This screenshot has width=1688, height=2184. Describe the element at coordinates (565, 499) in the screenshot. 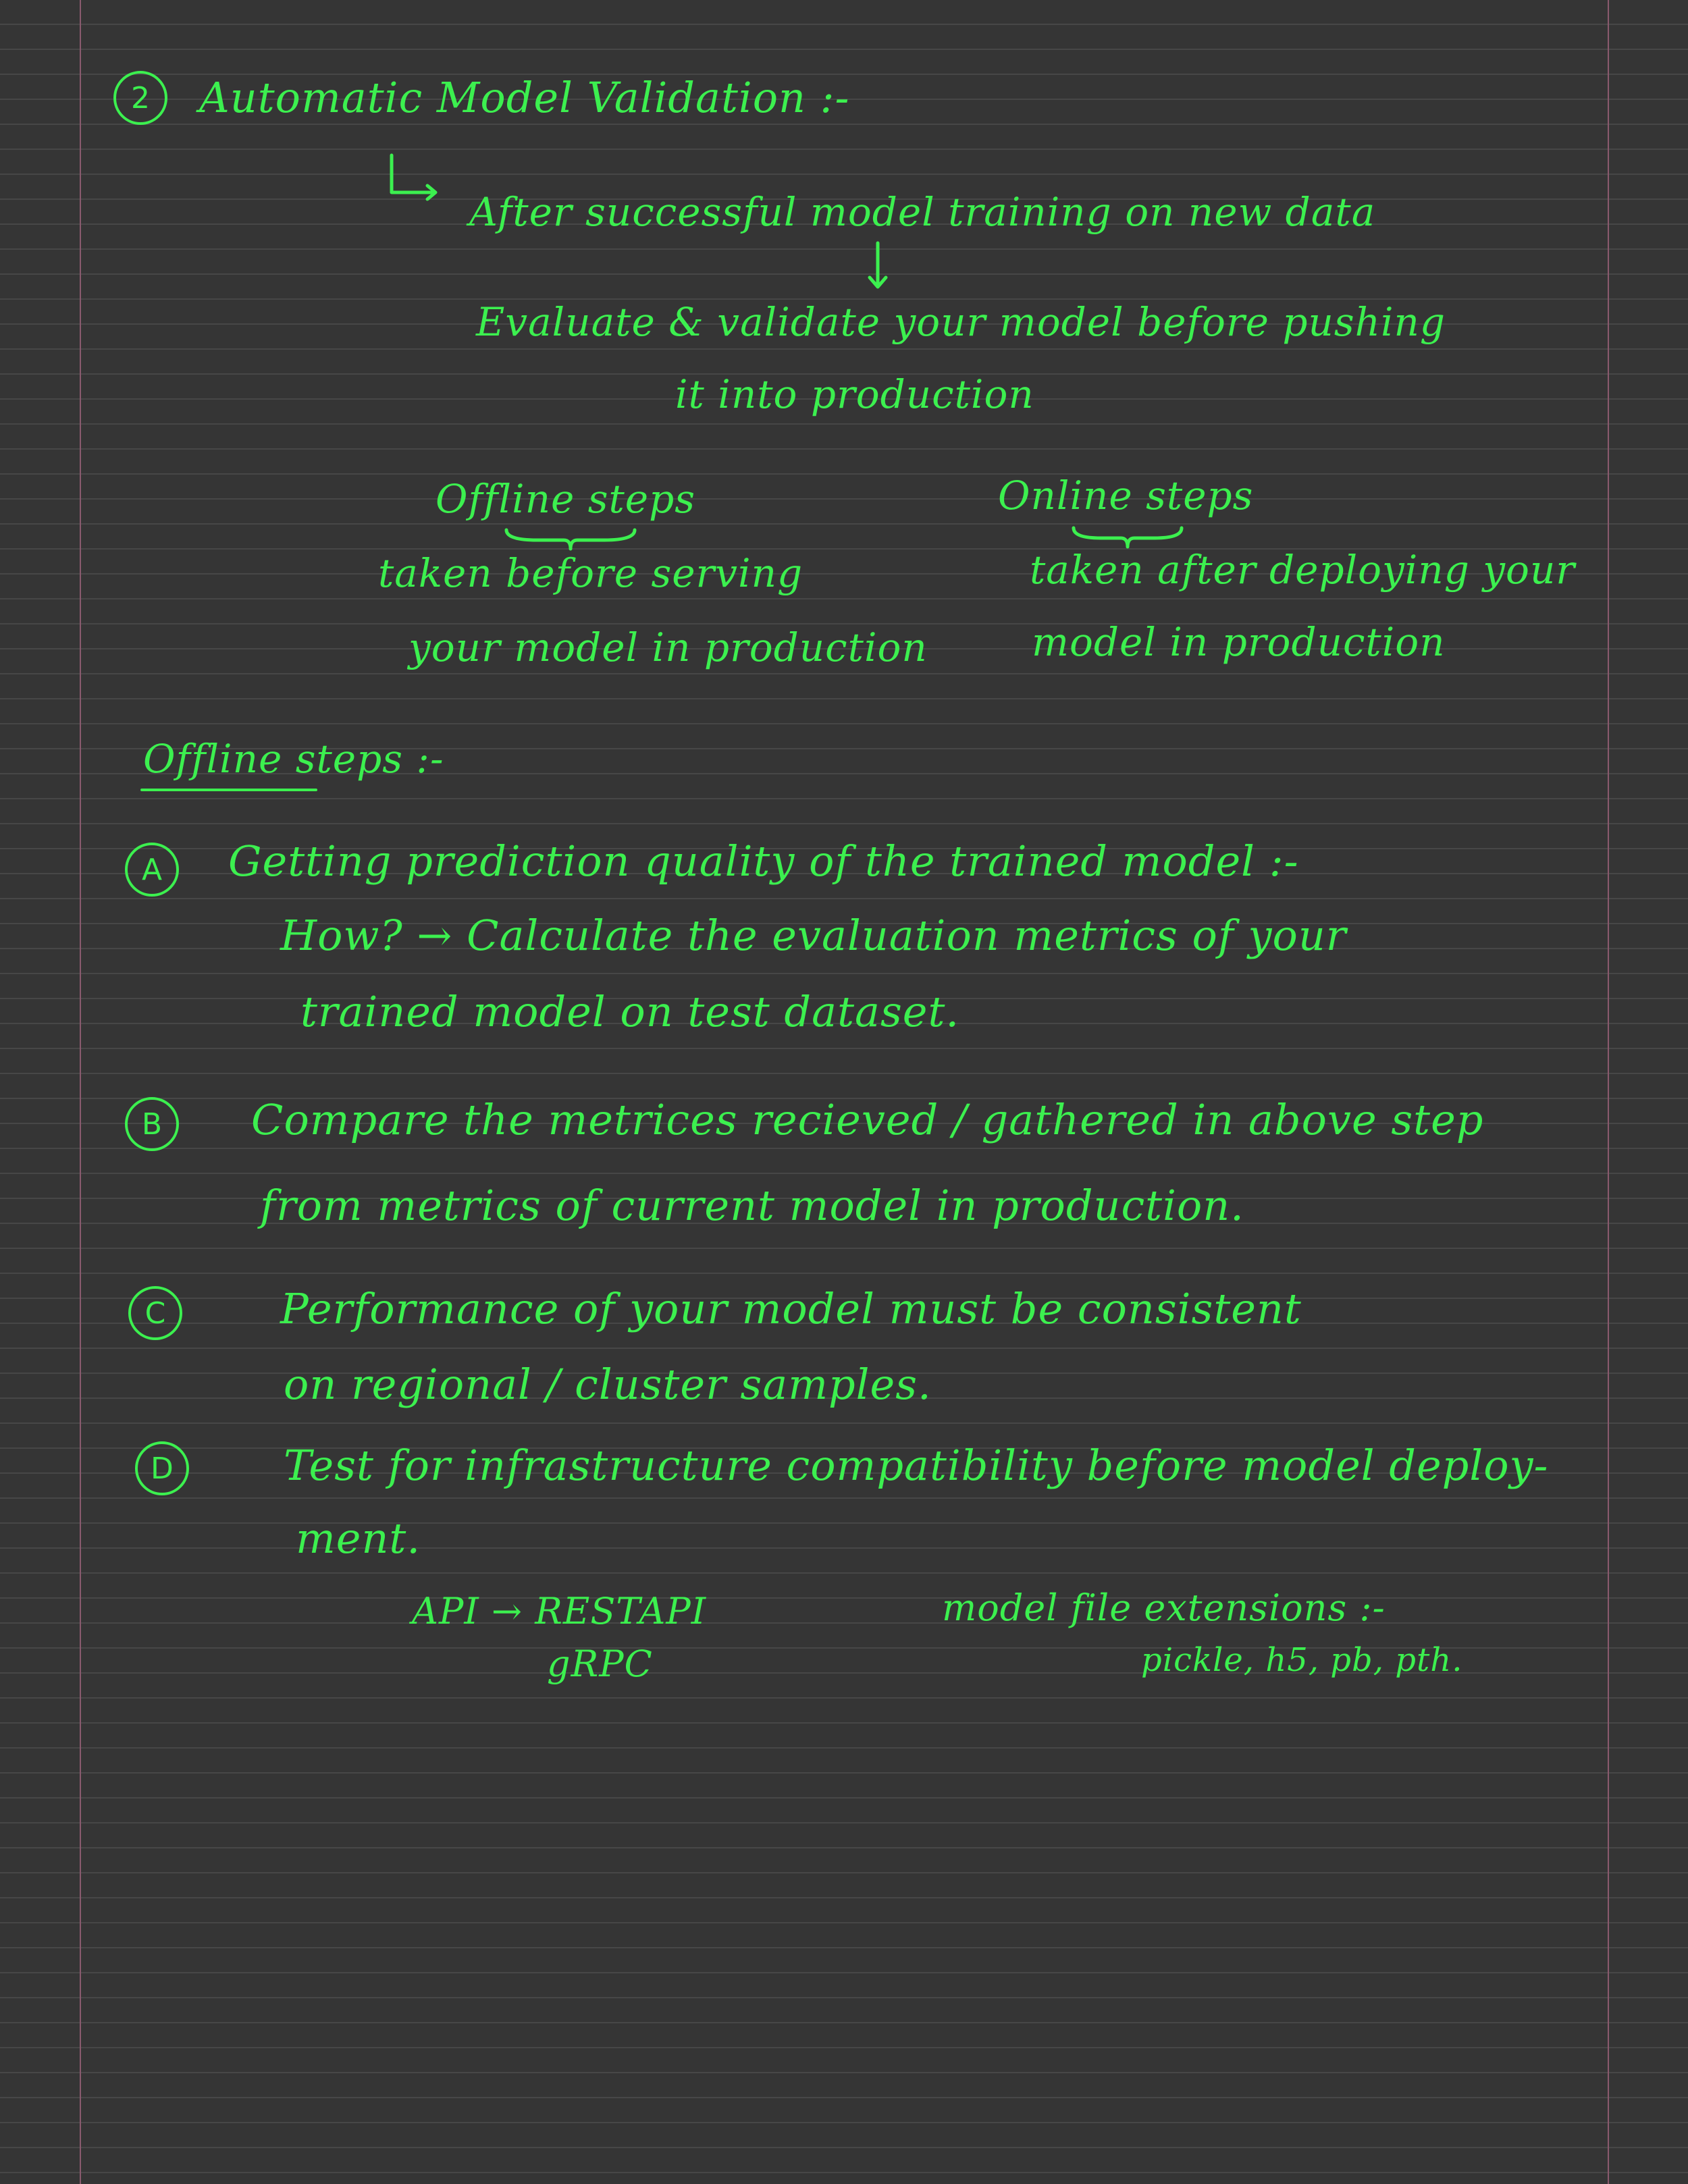

I see `offline-steps-title: Offline steps` at that location.